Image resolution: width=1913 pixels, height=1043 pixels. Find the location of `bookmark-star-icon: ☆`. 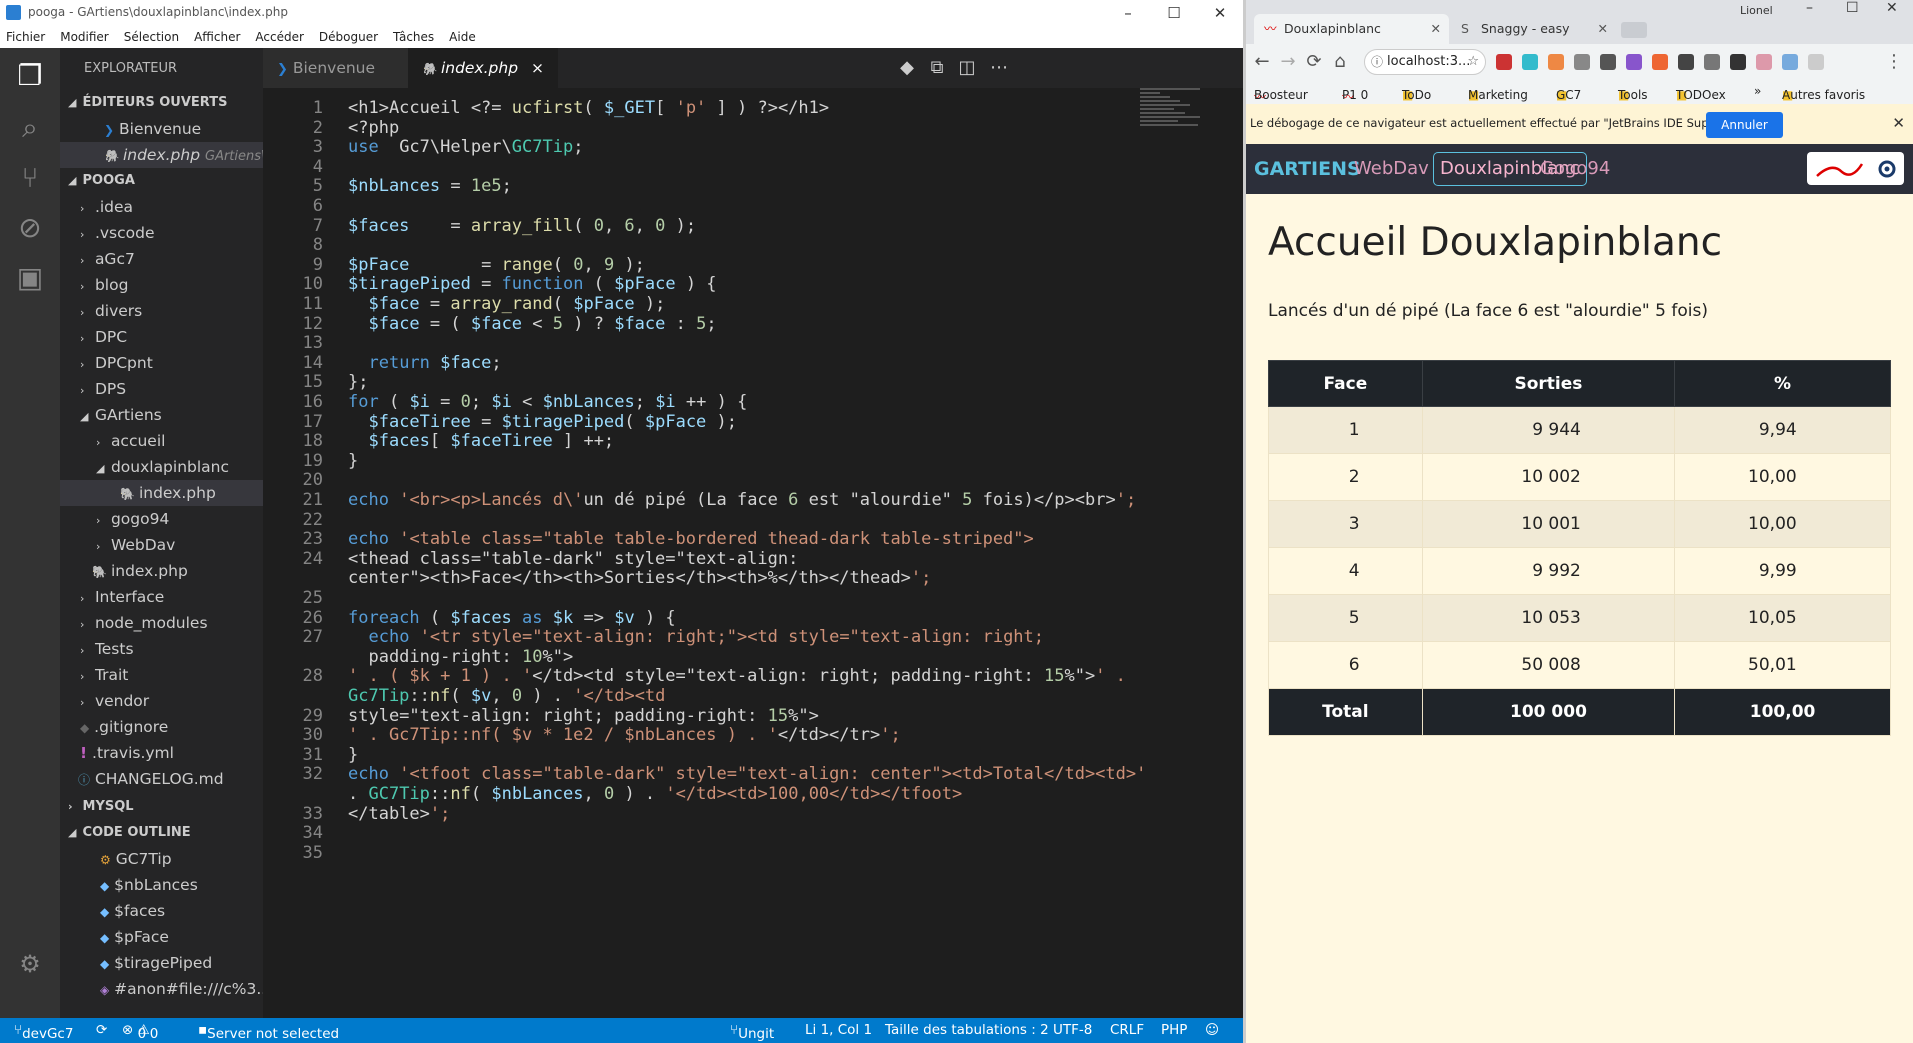

bookmark-star-icon: ☆ is located at coordinates (1473, 62).